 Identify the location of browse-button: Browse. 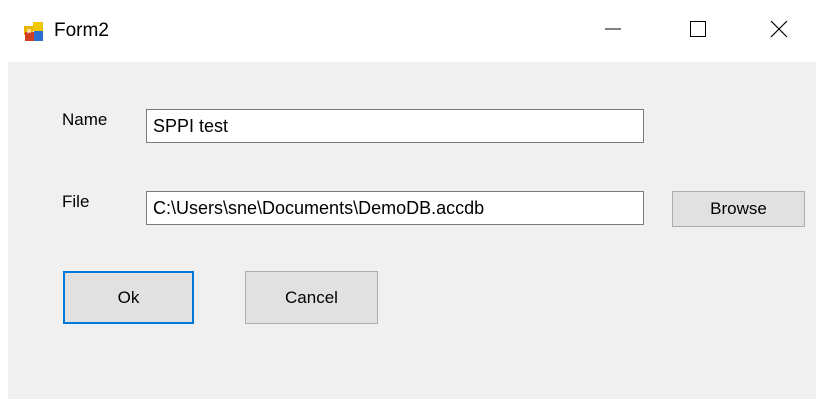
(738, 209).